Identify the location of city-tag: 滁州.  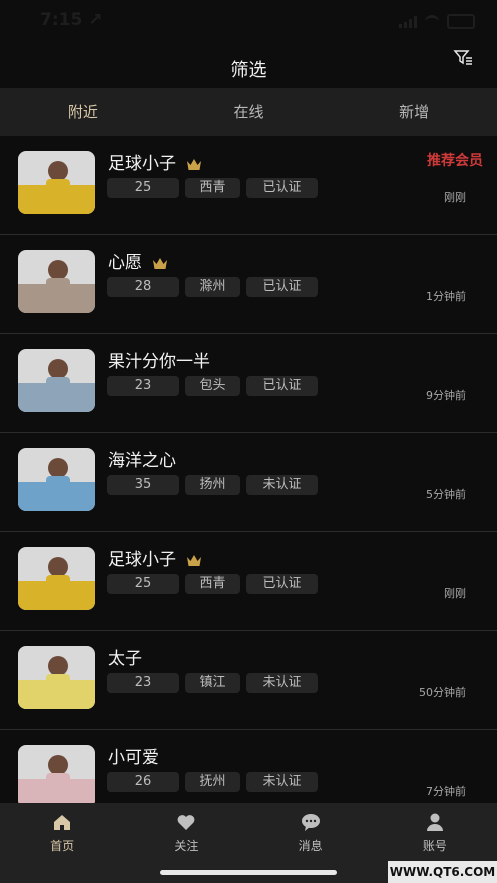
(212, 287).